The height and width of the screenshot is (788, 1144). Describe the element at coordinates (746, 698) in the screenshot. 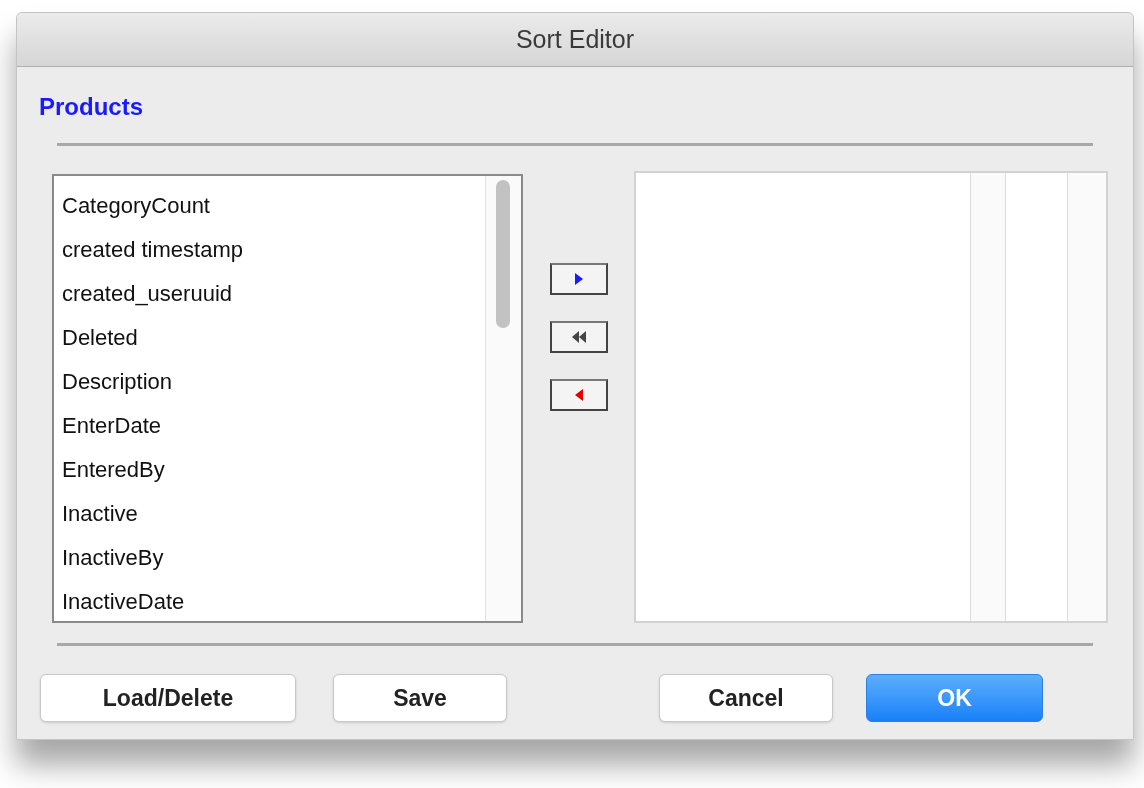

I see `dialog-button: Cancel` at that location.